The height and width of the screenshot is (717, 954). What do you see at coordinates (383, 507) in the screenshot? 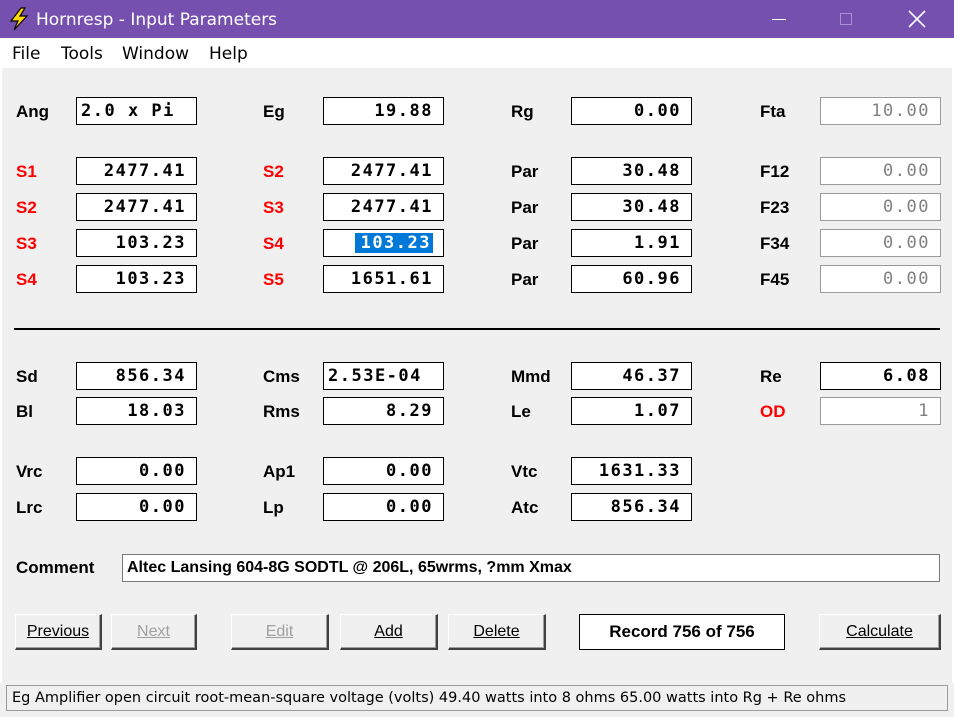
I see `lp-field: 0.00` at bounding box center [383, 507].